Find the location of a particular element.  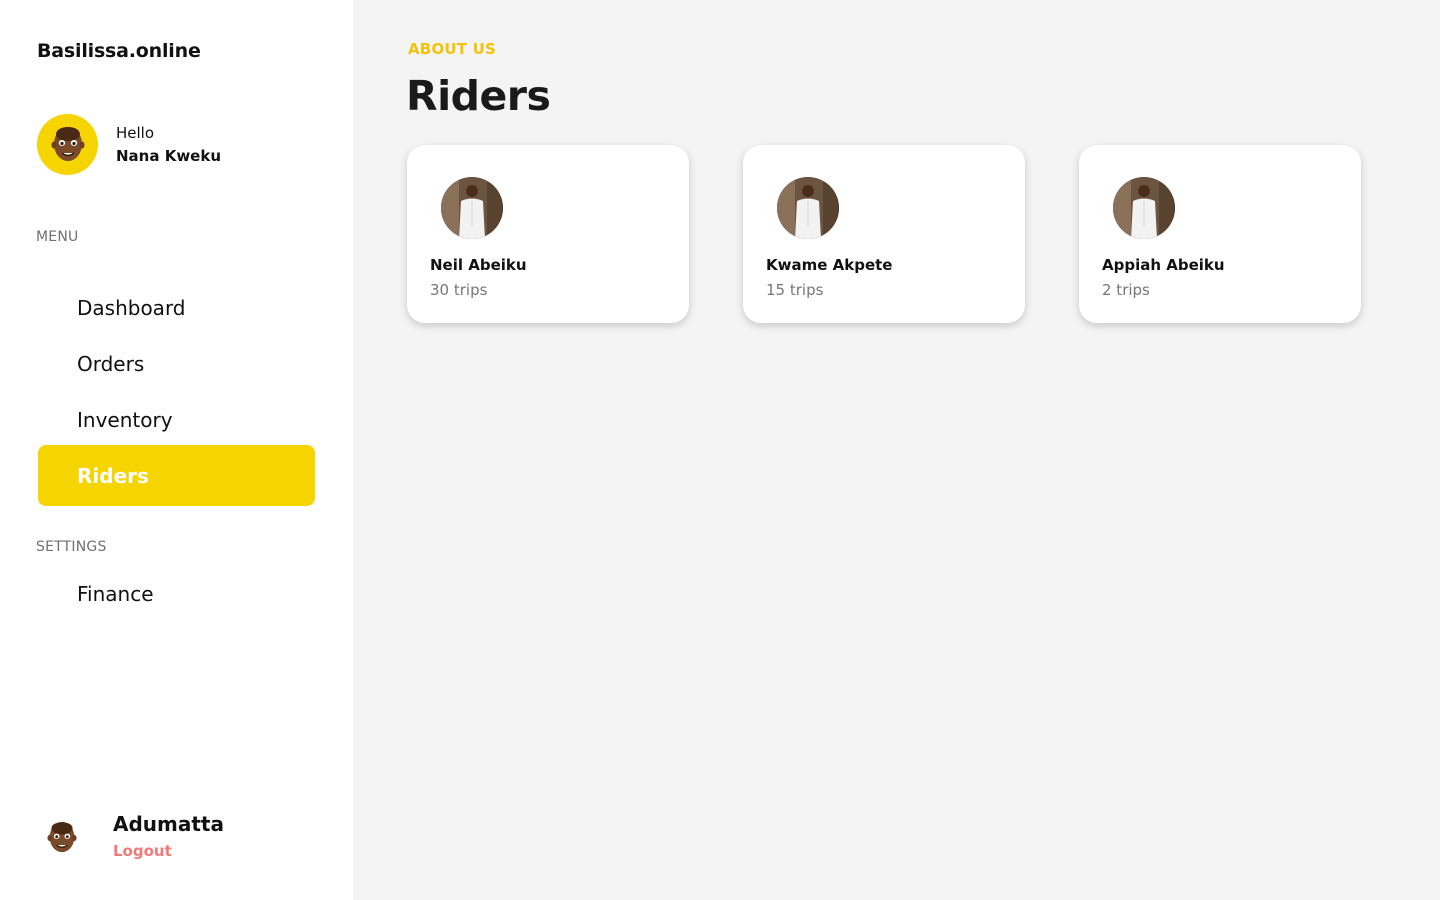

greeting-user-name: Nana Kweku is located at coordinates (169, 155).